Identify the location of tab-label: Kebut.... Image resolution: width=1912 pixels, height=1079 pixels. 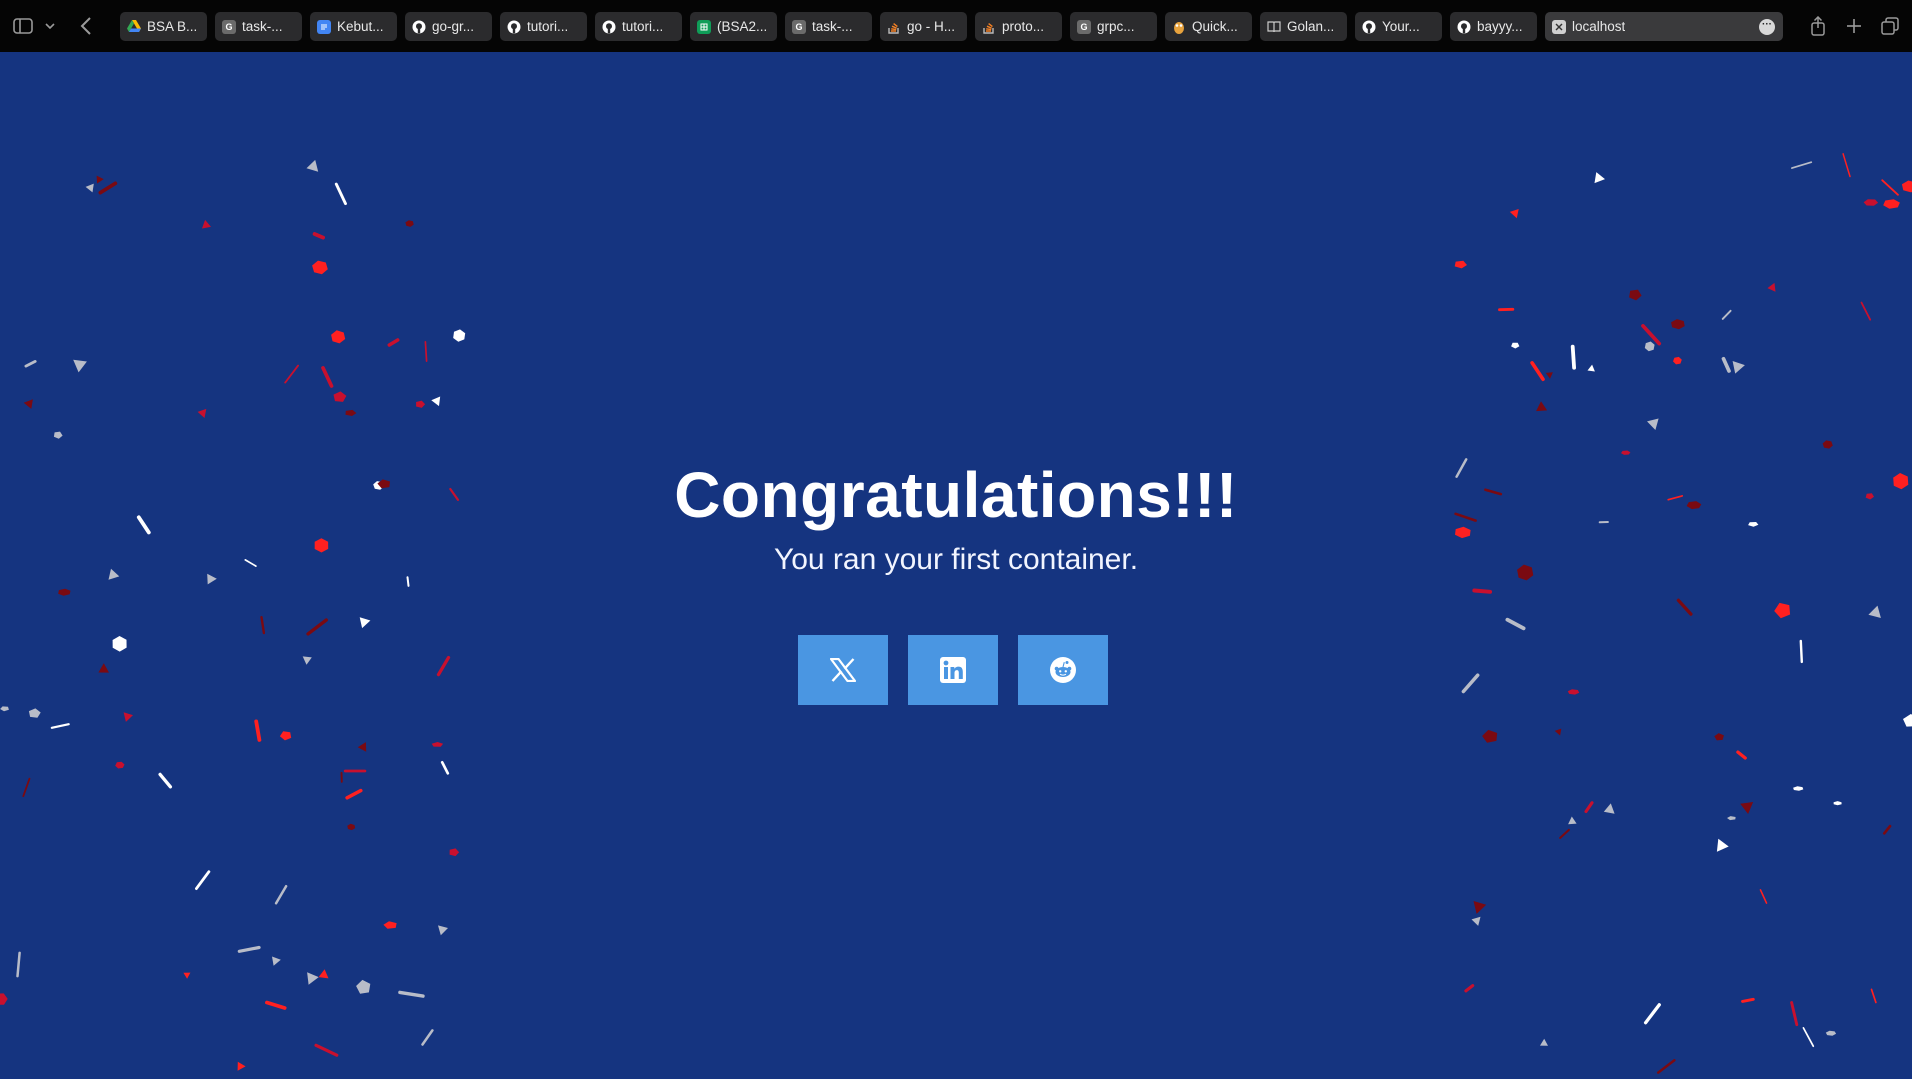
(360, 26).